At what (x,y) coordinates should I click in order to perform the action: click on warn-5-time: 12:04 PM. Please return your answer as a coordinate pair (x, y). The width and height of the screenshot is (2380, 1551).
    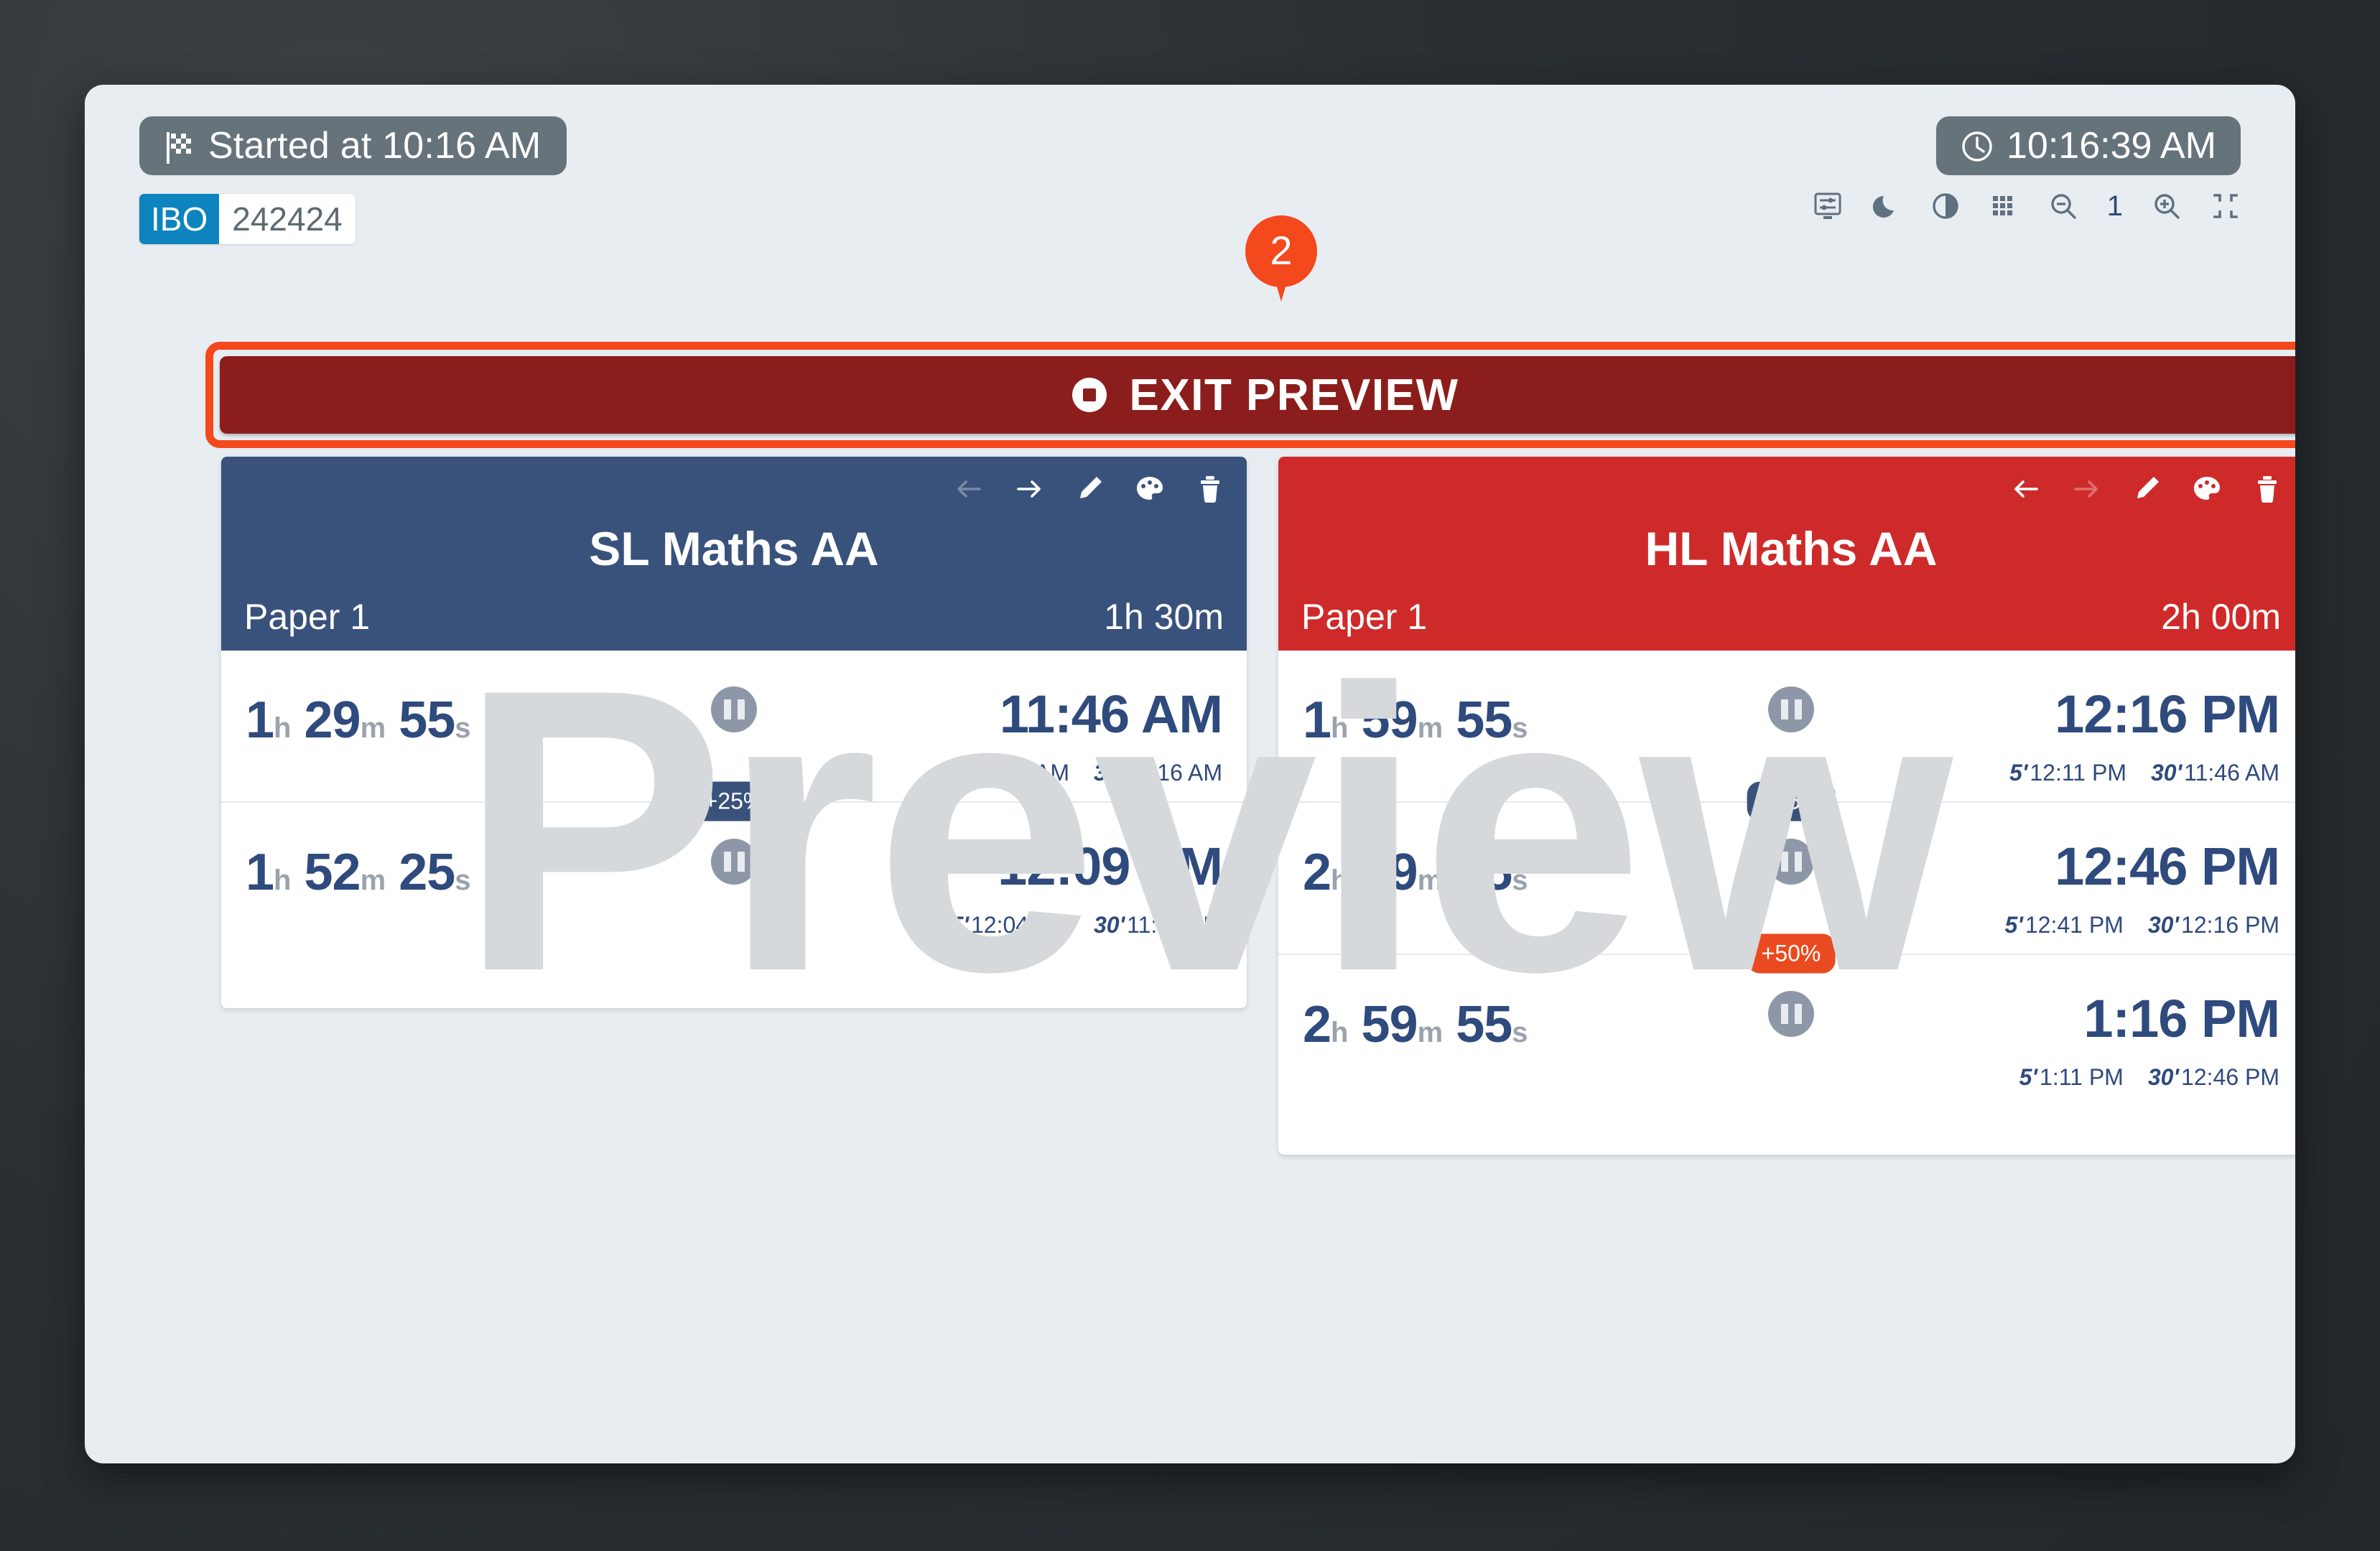
    Looking at the image, I should click on (1020, 925).